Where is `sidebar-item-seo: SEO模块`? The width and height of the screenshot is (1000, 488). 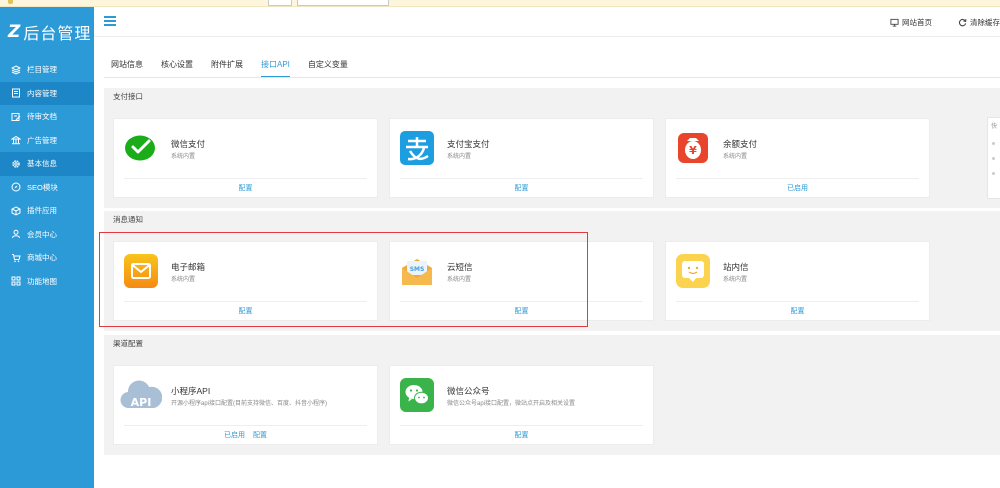
sidebar-item-seo: SEO模块 is located at coordinates (47, 188).